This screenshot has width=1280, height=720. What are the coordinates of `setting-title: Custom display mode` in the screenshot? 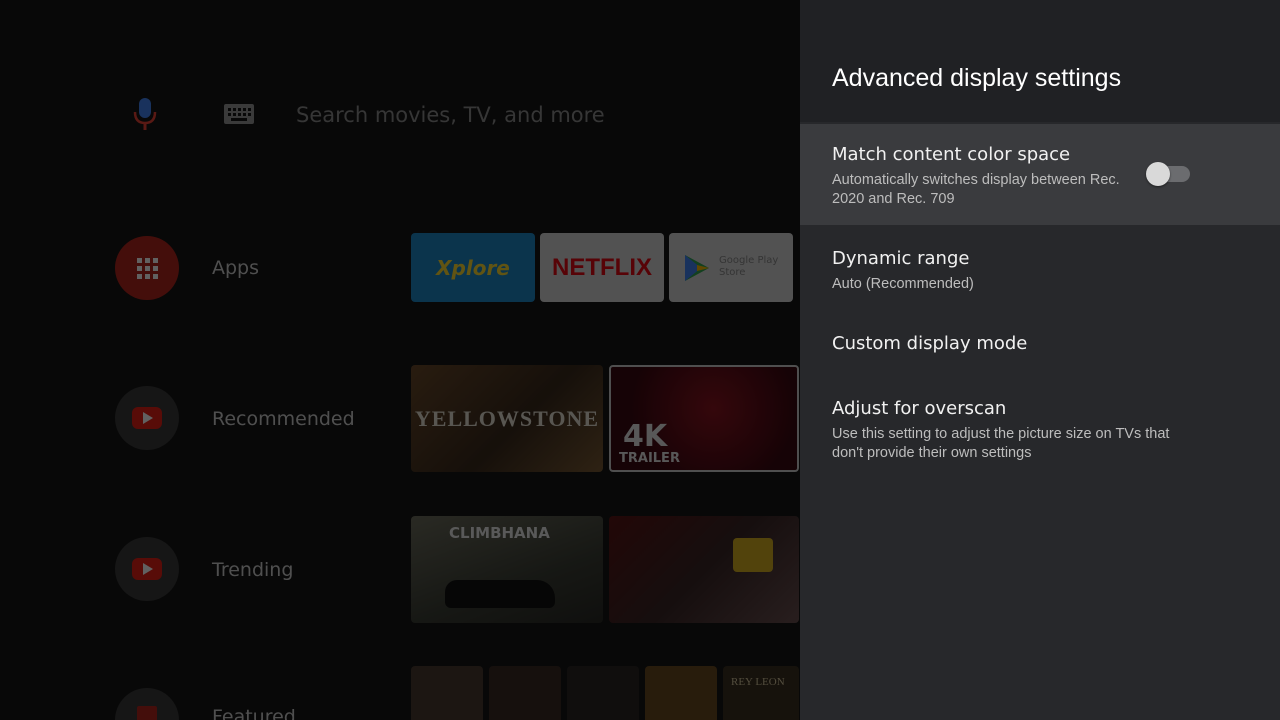 It's located at (930, 343).